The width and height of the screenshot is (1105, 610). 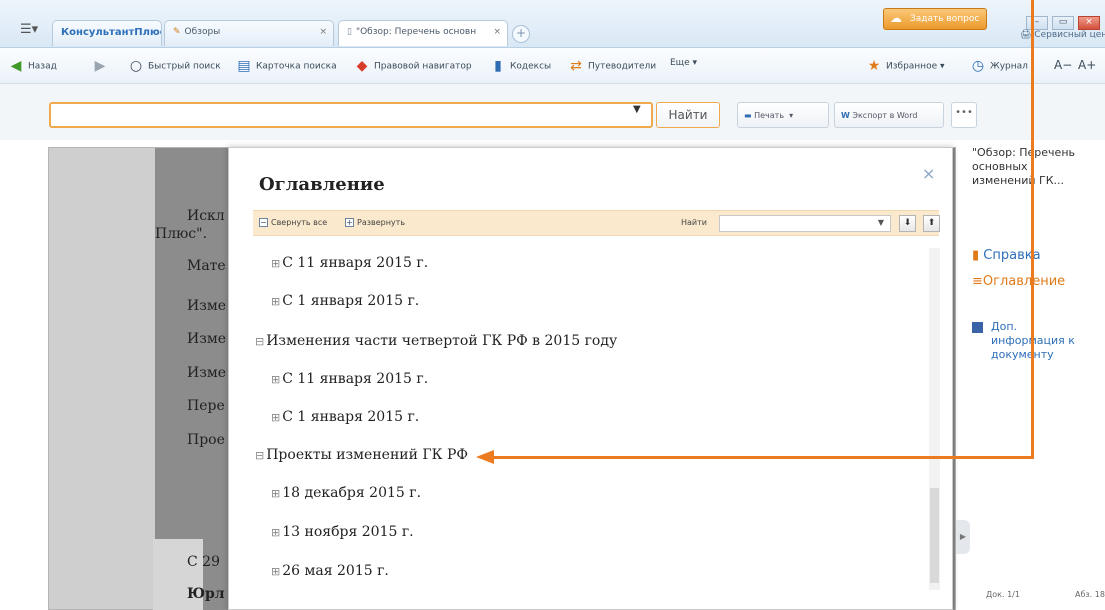 What do you see at coordinates (1063, 23) in the screenshot?
I see `maximize-button: ▭` at bounding box center [1063, 23].